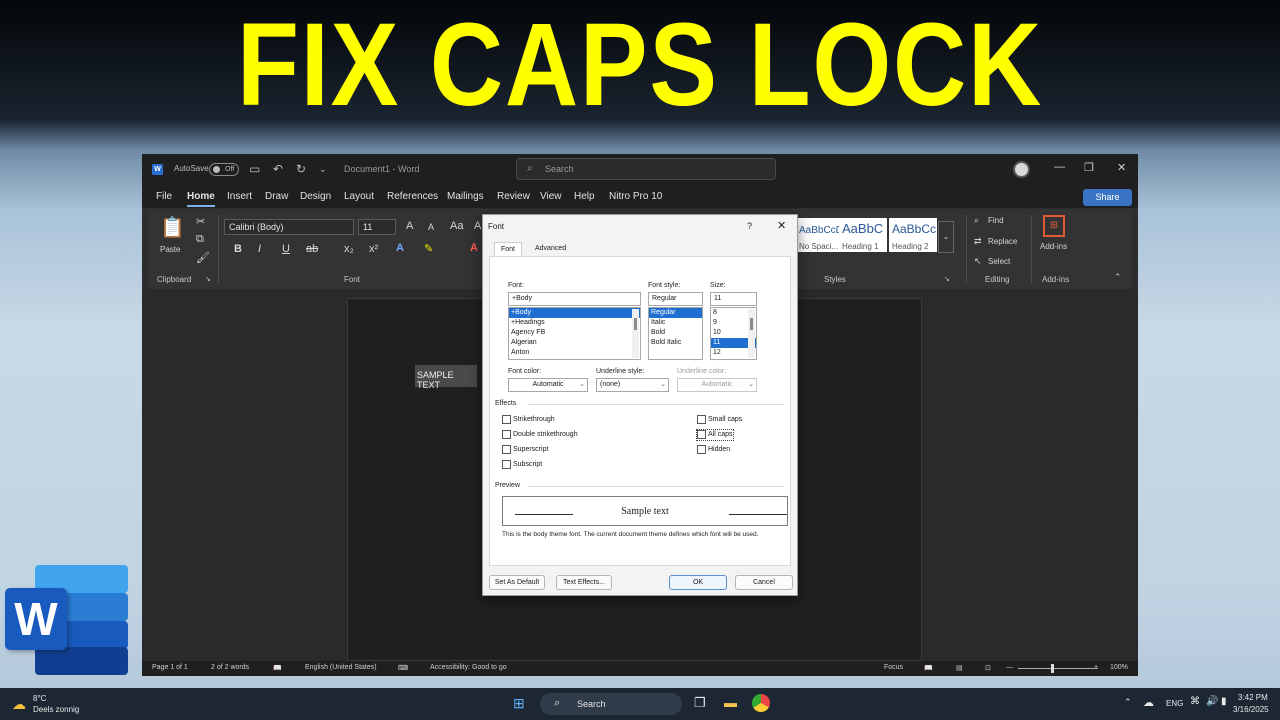  What do you see at coordinates (863, 235) in the screenshot?
I see `style-heading-1: AaBbC Heading 1` at bounding box center [863, 235].